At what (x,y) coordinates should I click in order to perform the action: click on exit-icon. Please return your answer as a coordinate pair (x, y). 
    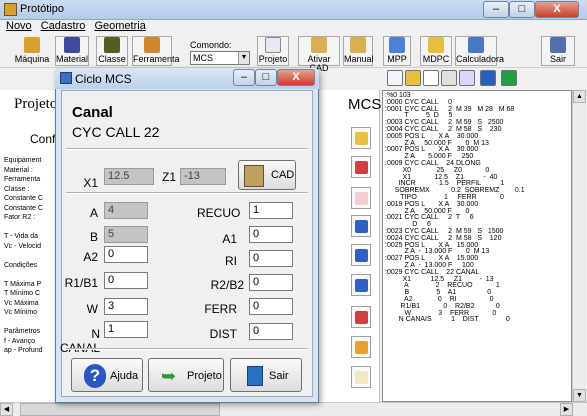
    Looking at the image, I should click on (558, 45).